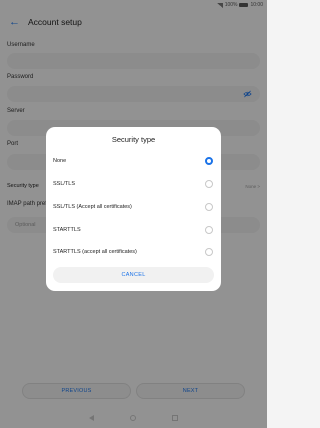 The image size is (320, 428). Describe the element at coordinates (133, 230) in the screenshot. I see `option-starttls: STARTTLS` at that location.